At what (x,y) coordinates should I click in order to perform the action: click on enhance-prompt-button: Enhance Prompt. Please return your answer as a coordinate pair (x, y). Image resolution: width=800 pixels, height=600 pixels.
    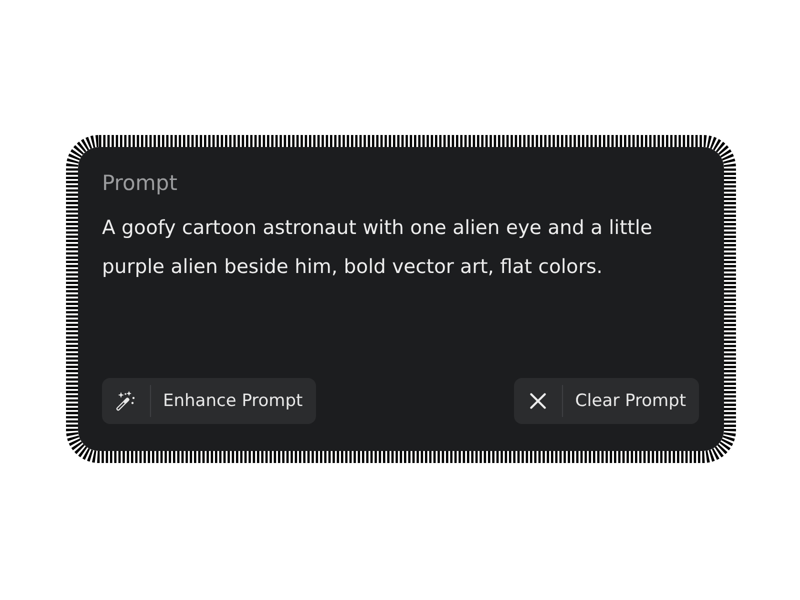
    Looking at the image, I should click on (209, 401).